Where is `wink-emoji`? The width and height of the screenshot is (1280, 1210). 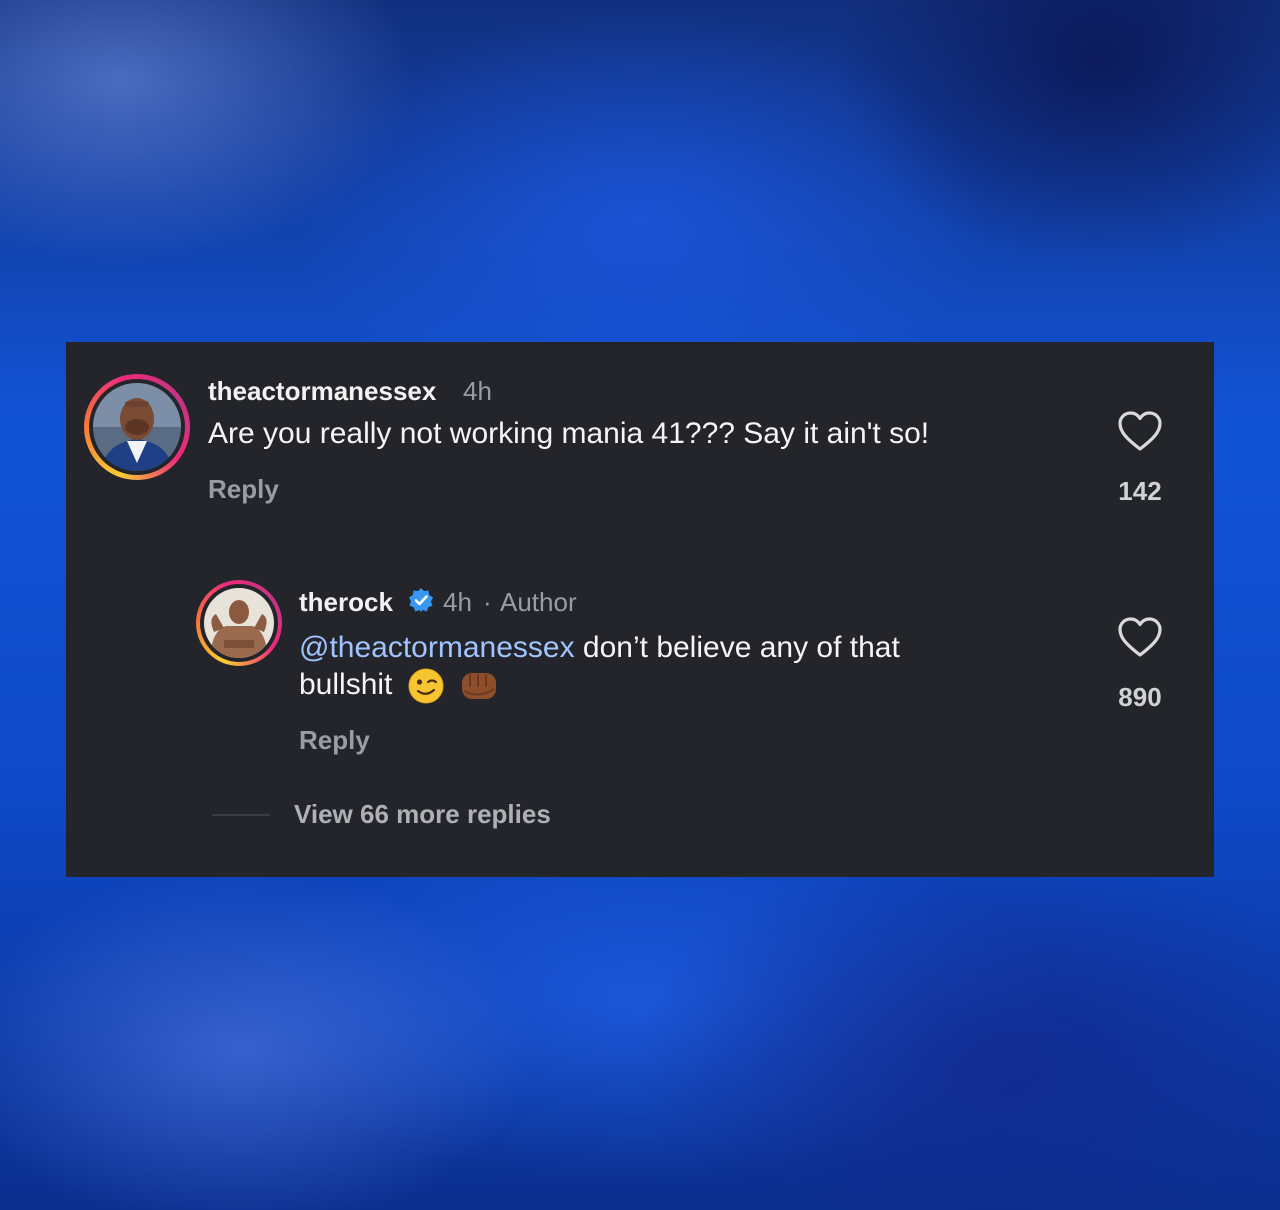 wink-emoji is located at coordinates (426, 686).